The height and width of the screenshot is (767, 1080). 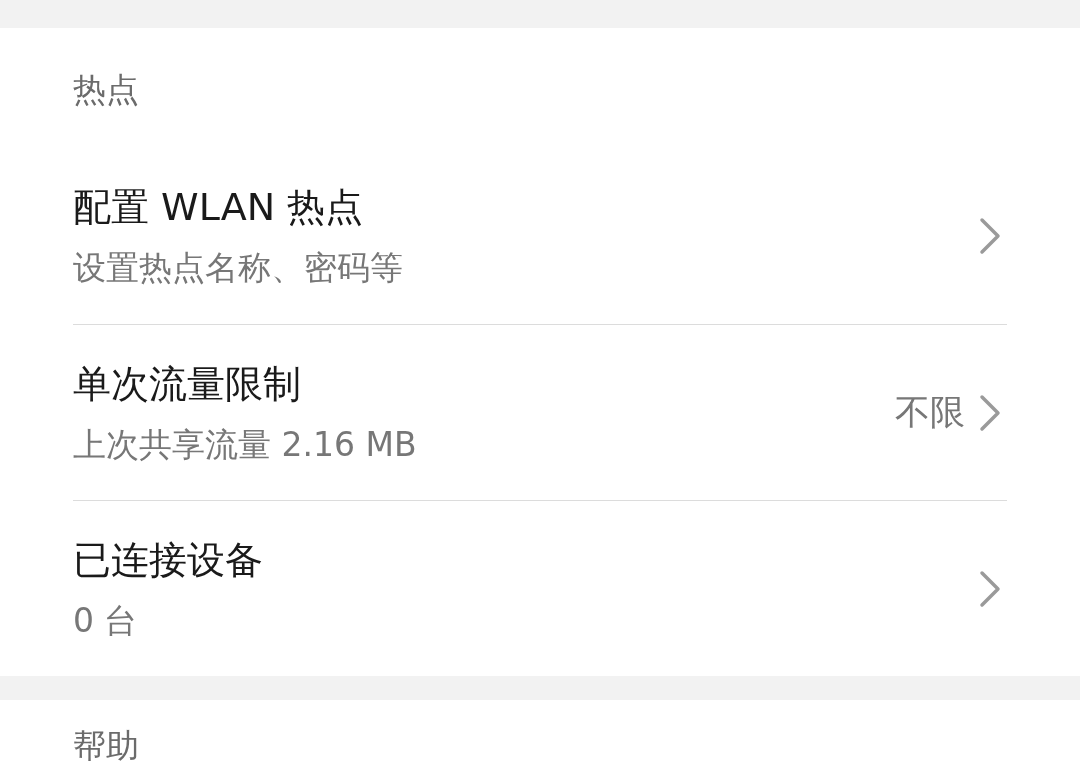 What do you see at coordinates (106, 747) in the screenshot?
I see `section-header: 帮助` at bounding box center [106, 747].